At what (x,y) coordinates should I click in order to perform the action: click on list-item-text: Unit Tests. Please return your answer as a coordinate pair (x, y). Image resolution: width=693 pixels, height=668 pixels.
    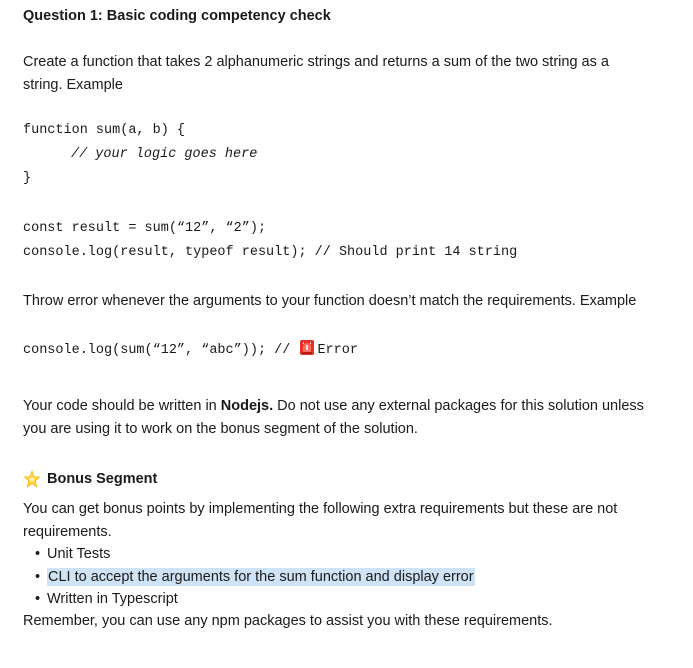
    Looking at the image, I should click on (79, 554).